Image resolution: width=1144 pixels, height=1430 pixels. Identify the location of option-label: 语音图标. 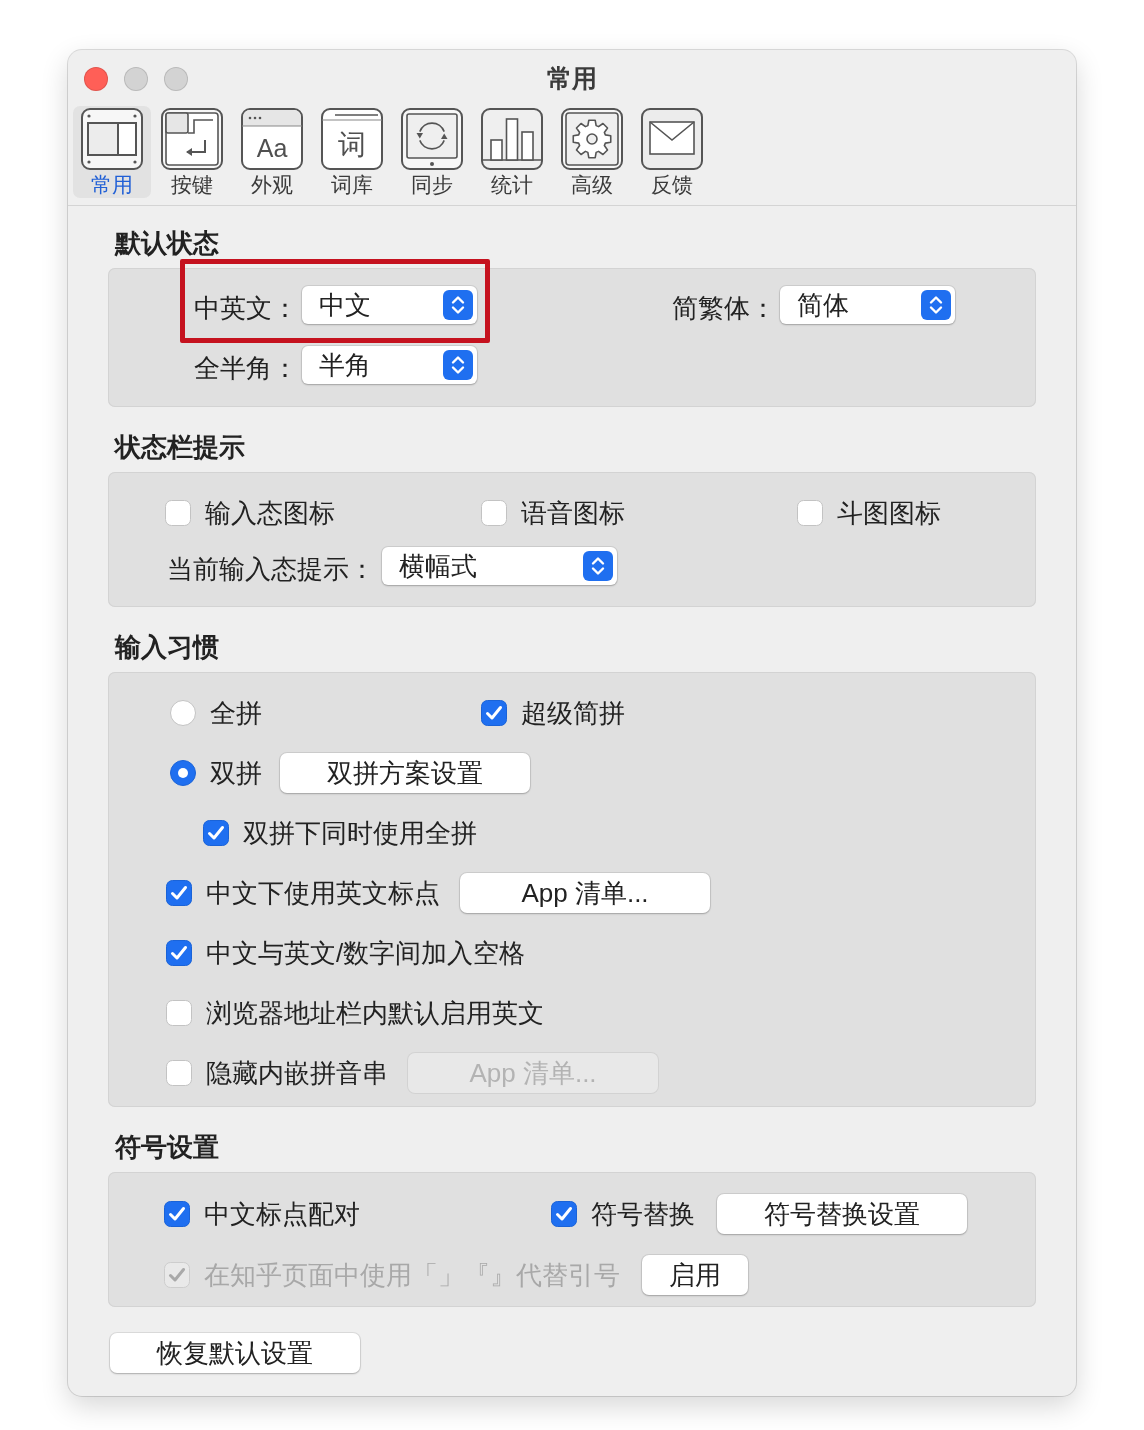
(573, 513).